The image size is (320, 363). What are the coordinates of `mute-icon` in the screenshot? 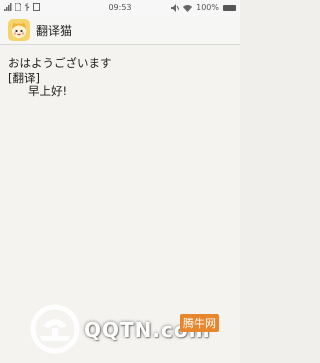 It's located at (175, 7).